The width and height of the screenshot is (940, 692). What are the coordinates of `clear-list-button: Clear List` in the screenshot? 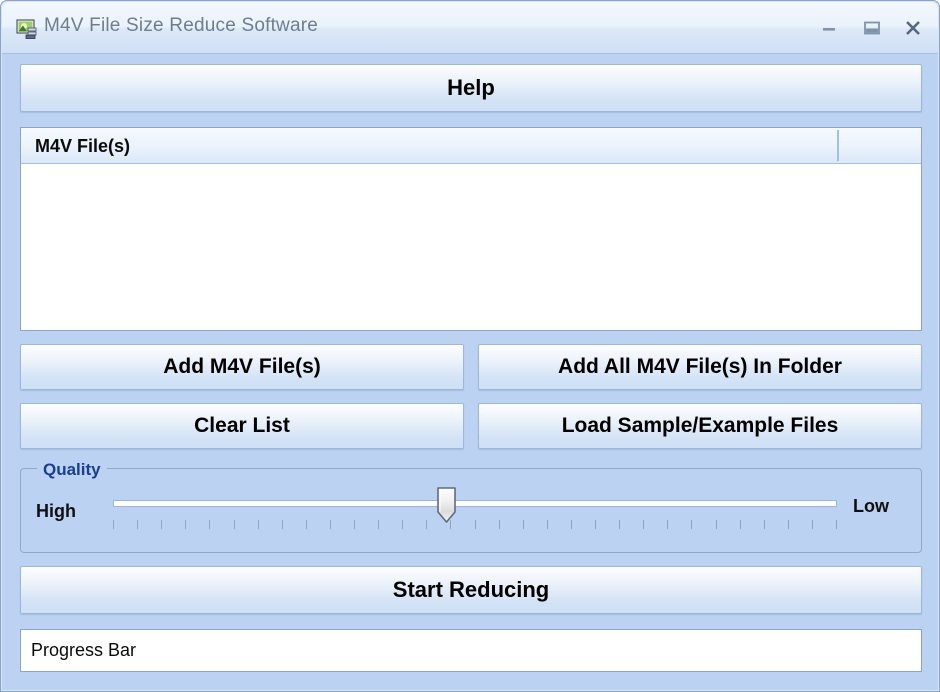 It's located at (242, 426).